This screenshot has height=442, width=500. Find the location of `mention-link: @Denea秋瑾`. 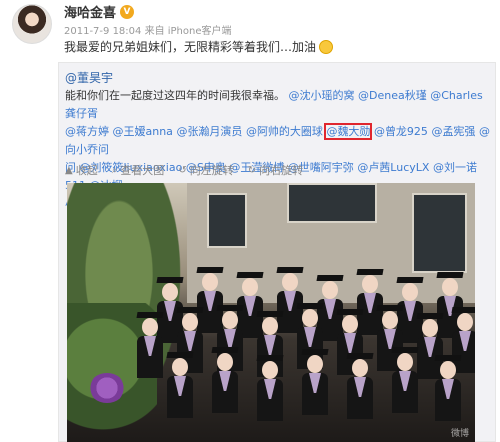

mention-link: @Denea秋瑾 is located at coordinates (392, 95).